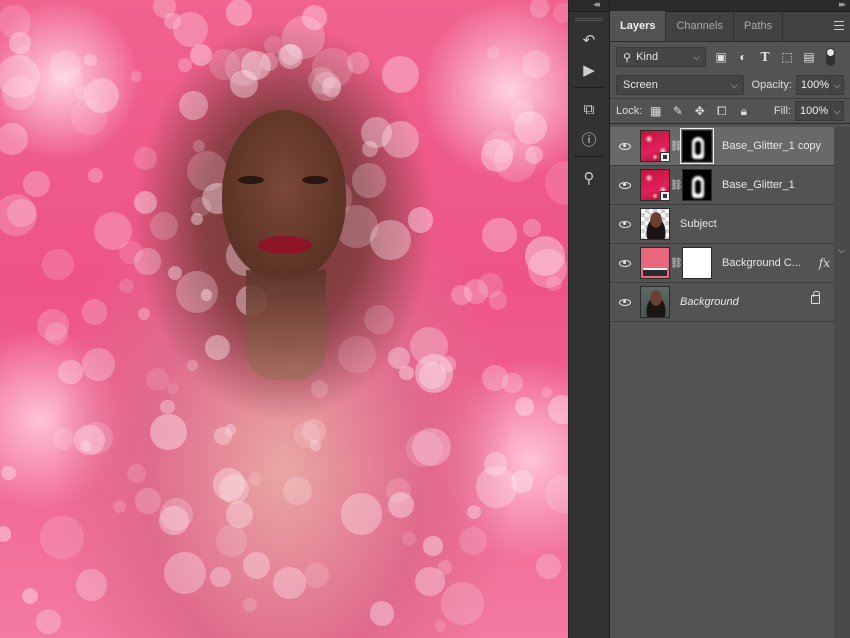  I want to click on expand-icon: ▸▸, so click(842, 5).